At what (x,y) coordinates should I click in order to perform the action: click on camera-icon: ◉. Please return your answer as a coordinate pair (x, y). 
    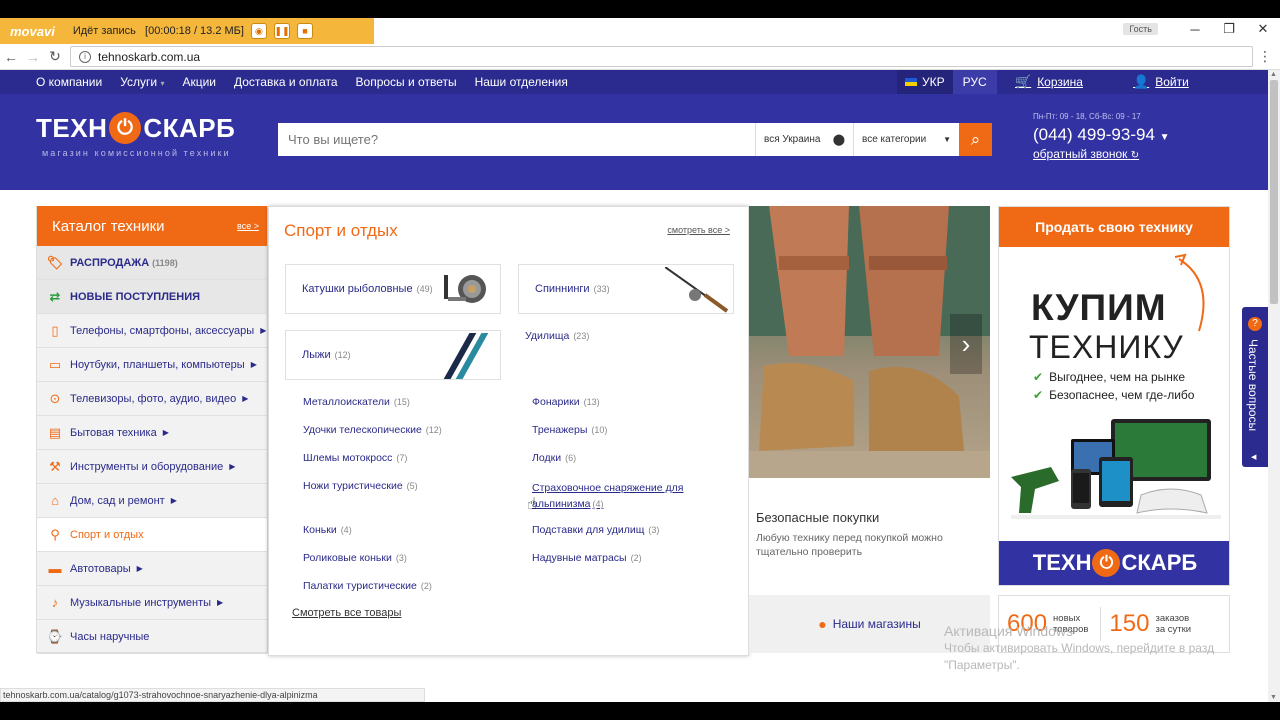
    Looking at the image, I should click on (258, 31).